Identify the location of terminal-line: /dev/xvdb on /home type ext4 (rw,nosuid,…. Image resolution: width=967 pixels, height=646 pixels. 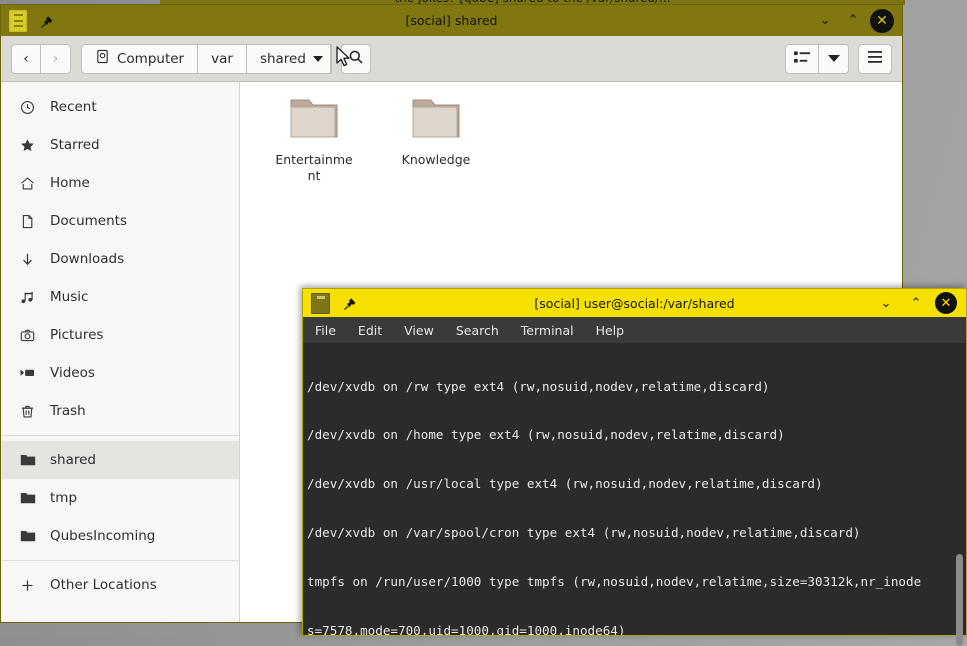
(546, 435).